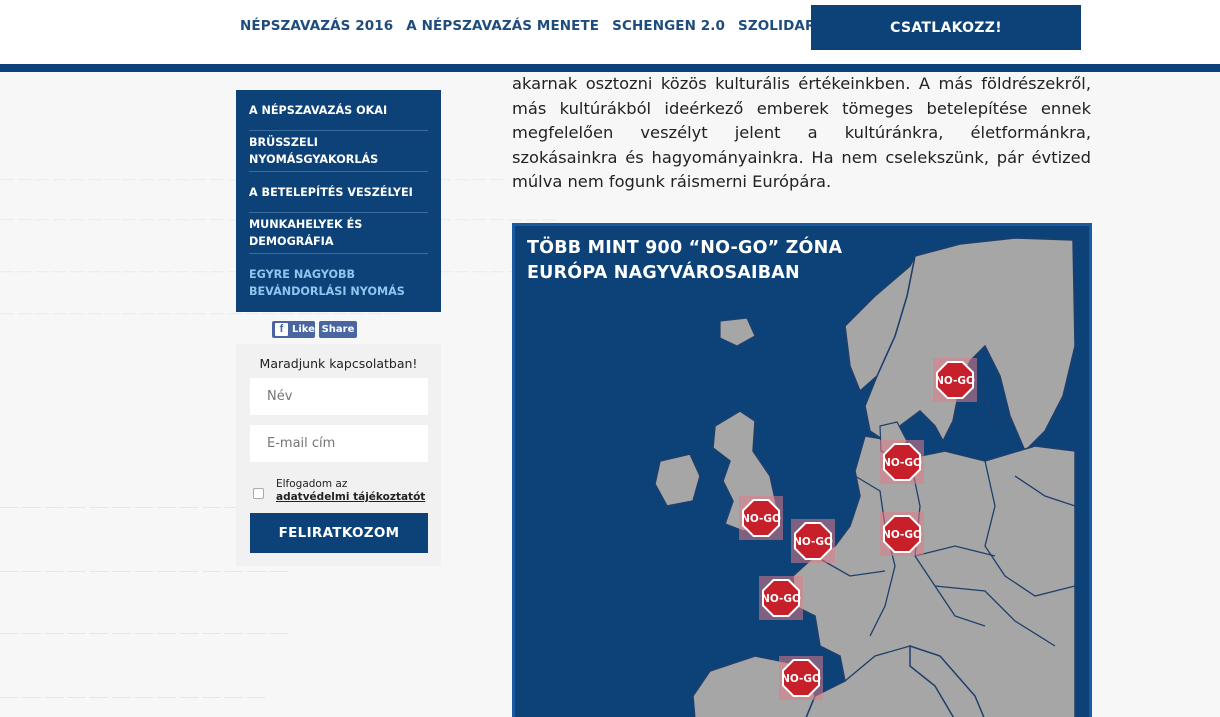 The width and height of the screenshot is (1220, 717). What do you see at coordinates (338, 283) in the screenshot?
I see `sidebar-item-bevandorlasi-nyomas: EGYRE NAGYOBB BEVÁNDORLÁSI NYOMÁS` at bounding box center [338, 283].